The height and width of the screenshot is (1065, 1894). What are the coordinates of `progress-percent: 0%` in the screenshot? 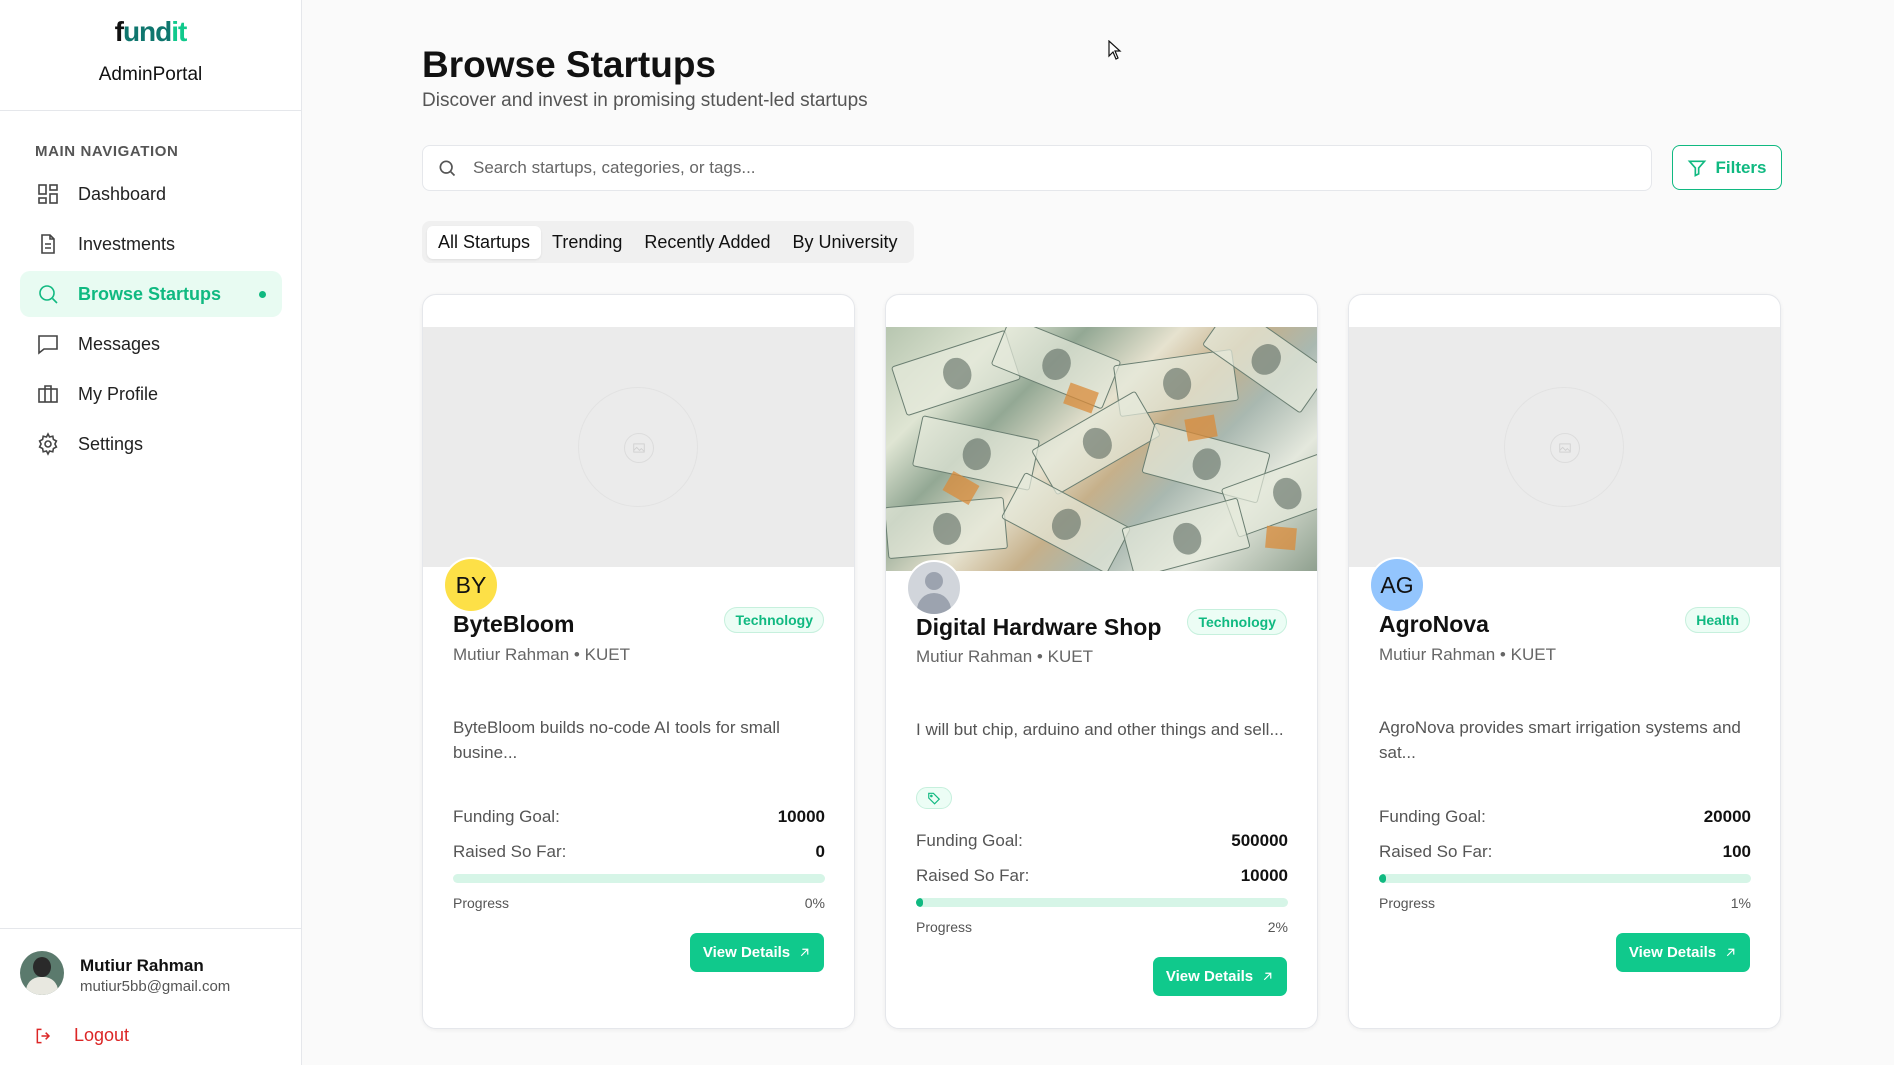 It's located at (814, 903).